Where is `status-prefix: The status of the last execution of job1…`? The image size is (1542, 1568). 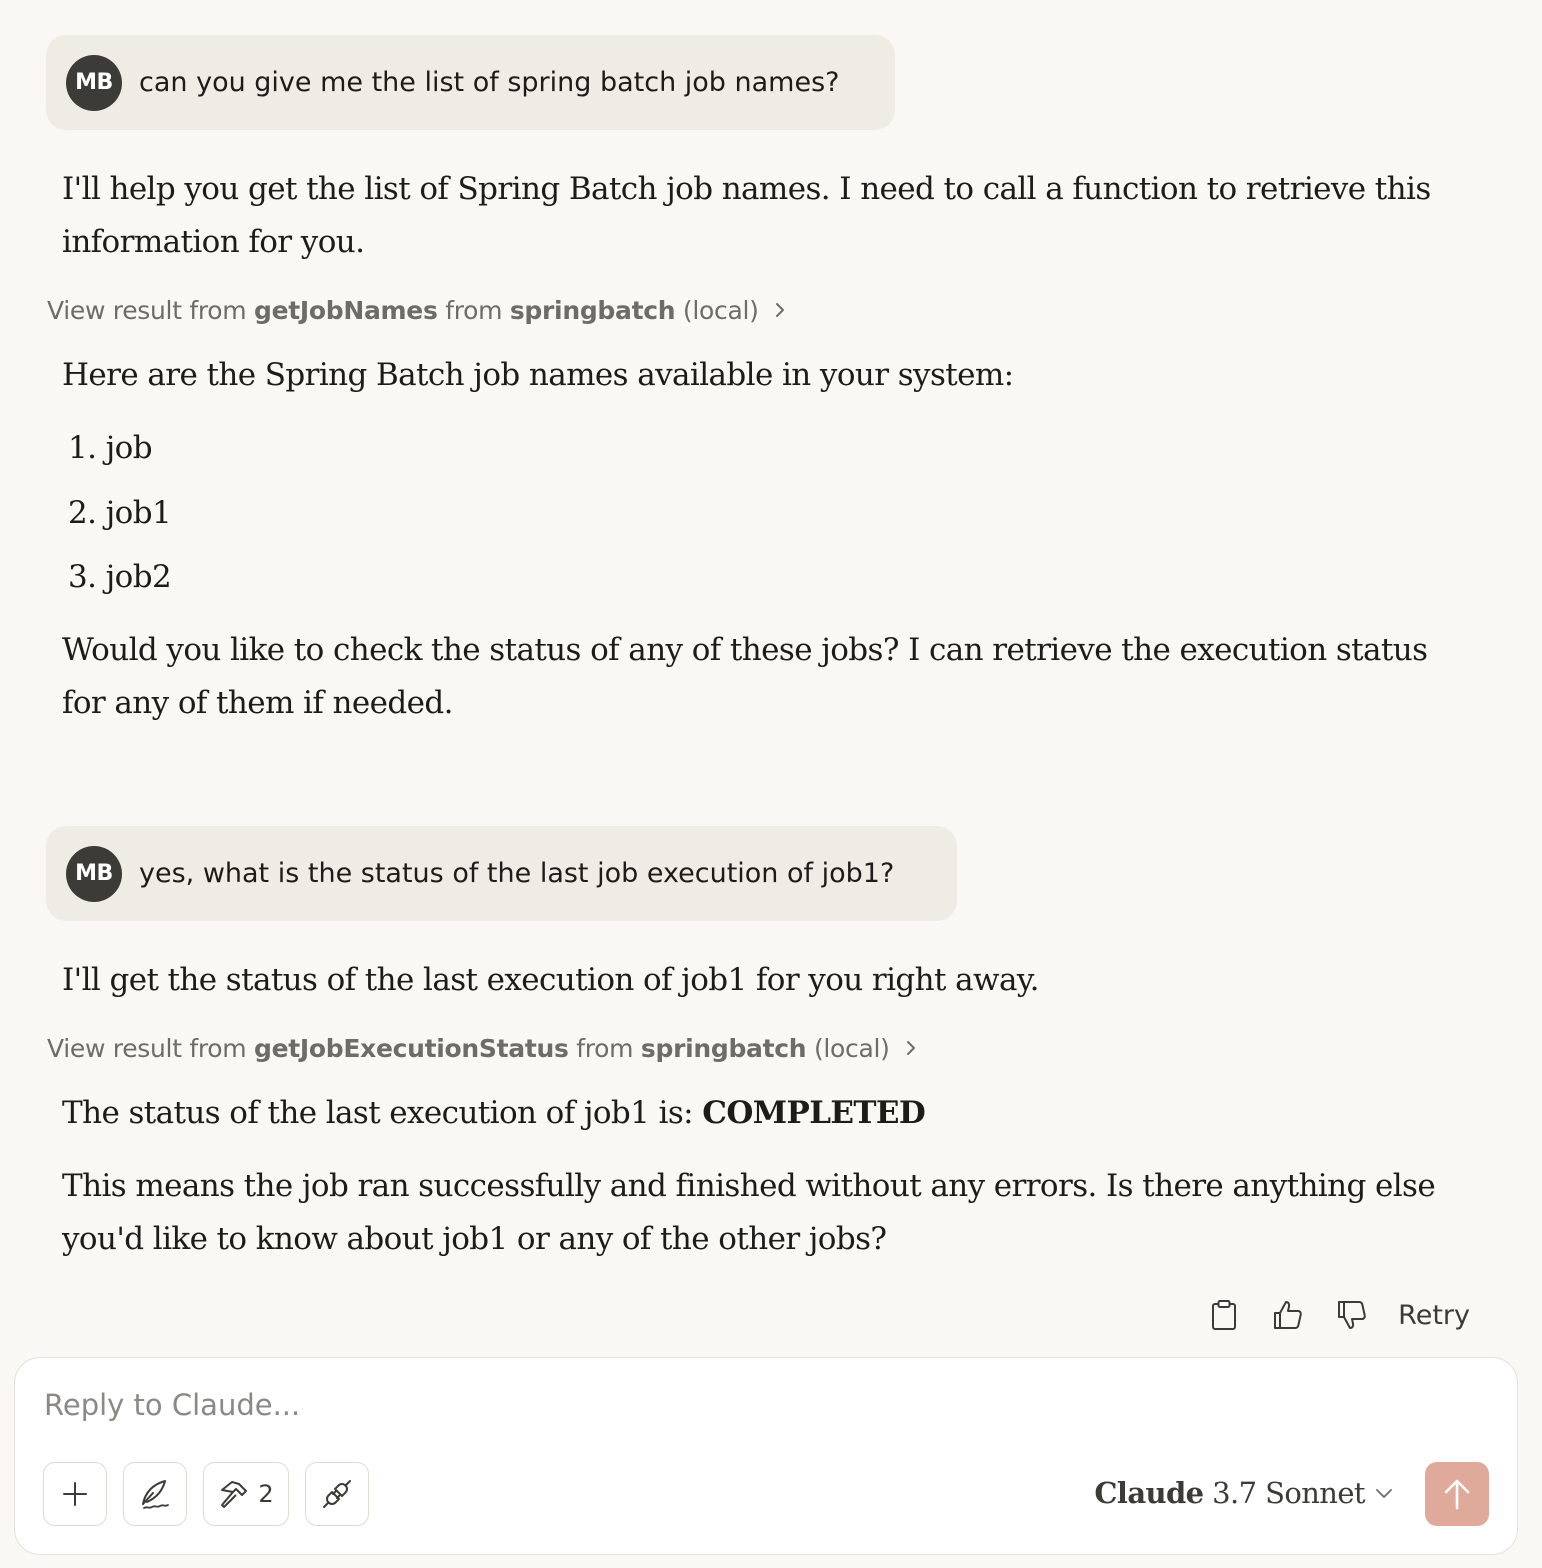
status-prefix: The status of the last execution of job1… is located at coordinates (378, 1113).